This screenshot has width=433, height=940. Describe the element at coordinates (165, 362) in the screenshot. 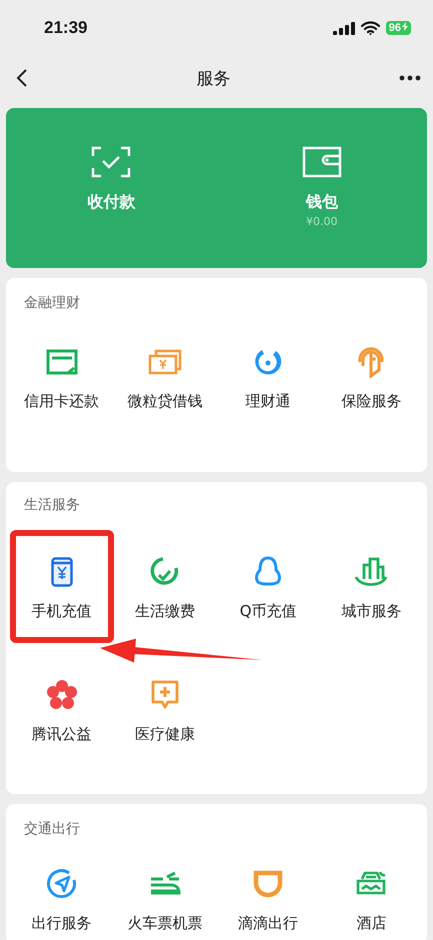

I see `banknote-icon` at that location.